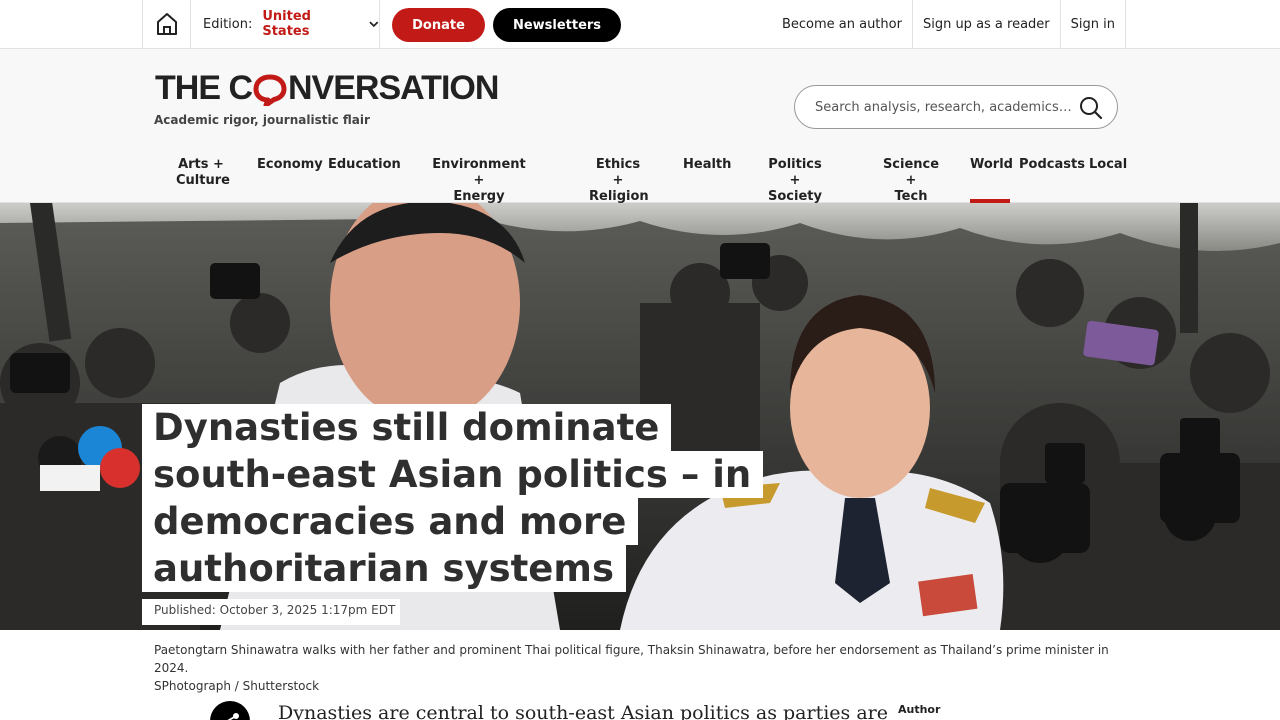  What do you see at coordinates (290, 180) in the screenshot?
I see `nav-economy: Economy` at bounding box center [290, 180].